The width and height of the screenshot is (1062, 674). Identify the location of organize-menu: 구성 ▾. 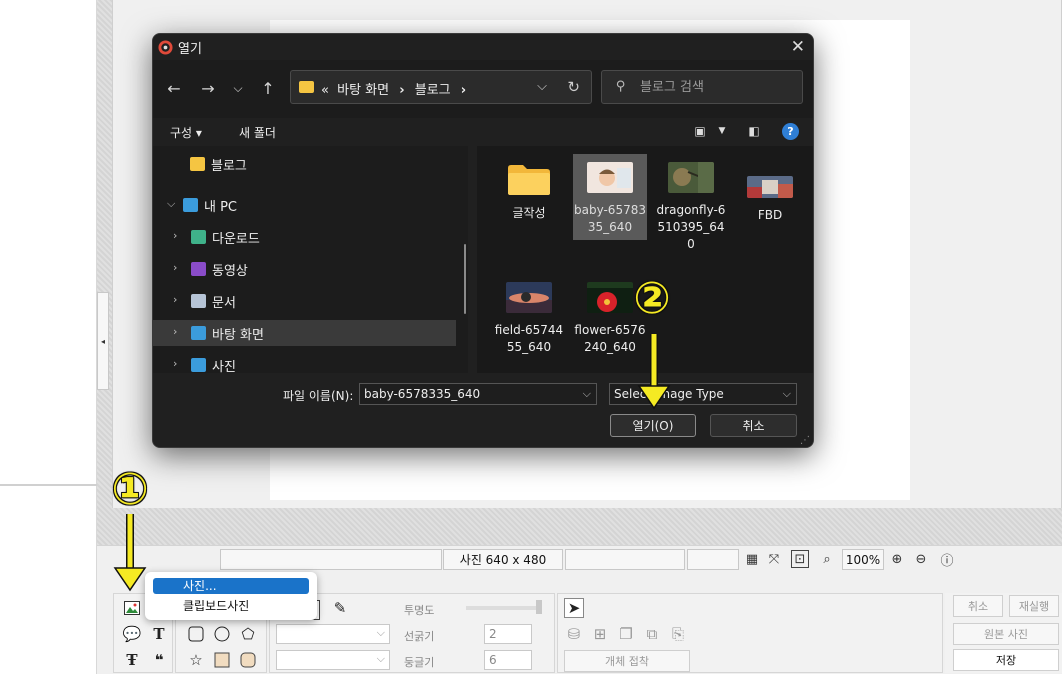
(186, 132).